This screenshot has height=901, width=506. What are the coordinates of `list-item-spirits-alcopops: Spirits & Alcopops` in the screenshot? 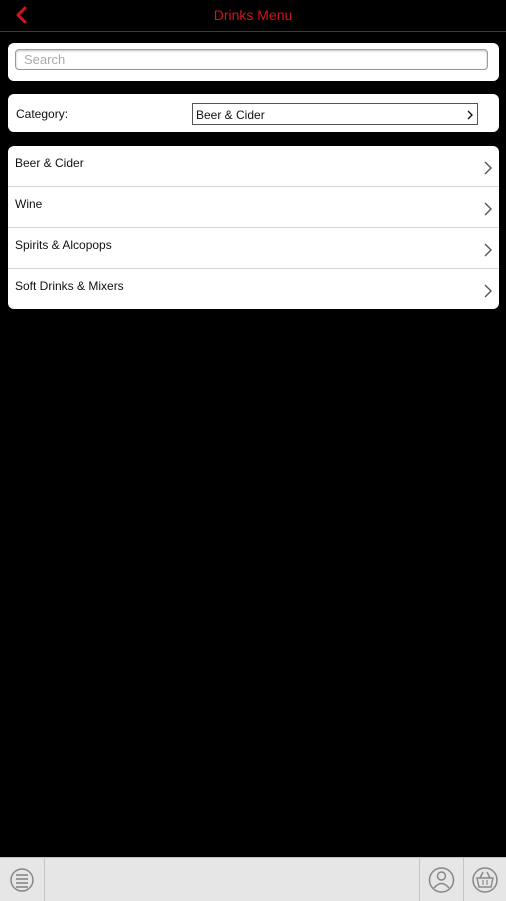 It's located at (253, 248).